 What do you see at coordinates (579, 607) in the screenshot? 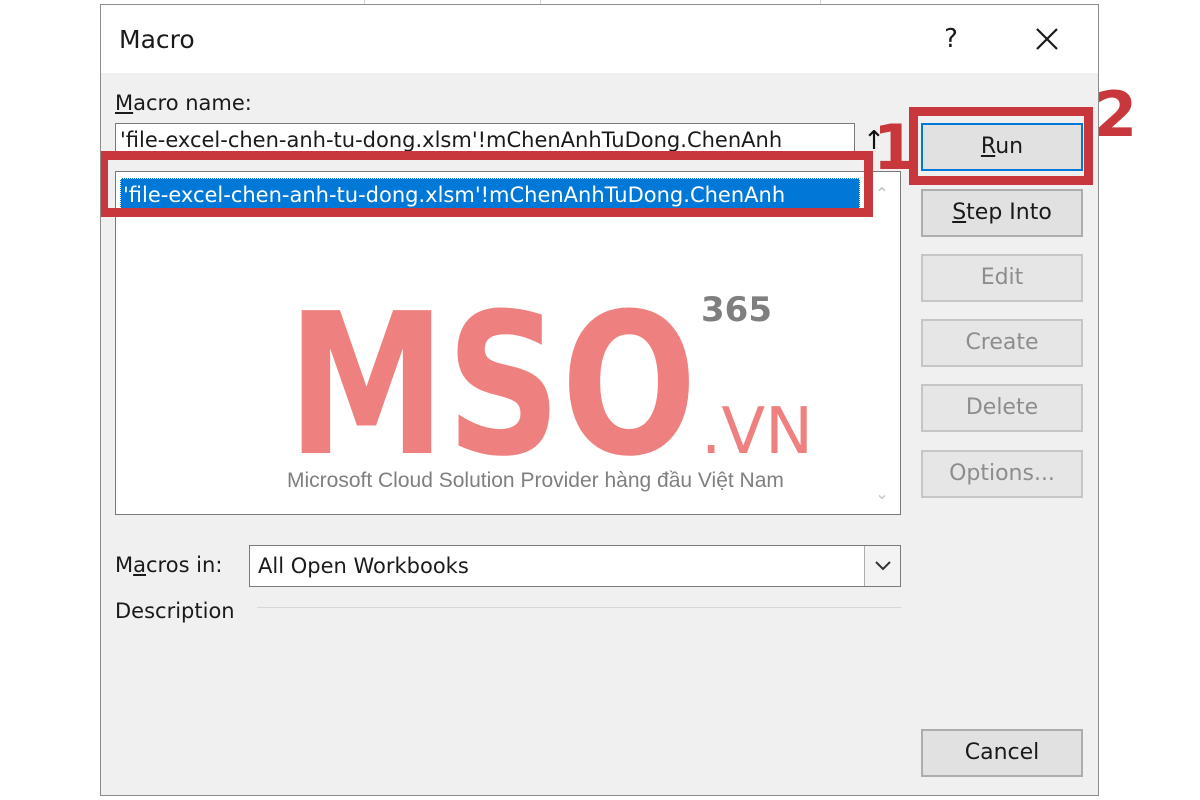
I see `description-separator` at bounding box center [579, 607].